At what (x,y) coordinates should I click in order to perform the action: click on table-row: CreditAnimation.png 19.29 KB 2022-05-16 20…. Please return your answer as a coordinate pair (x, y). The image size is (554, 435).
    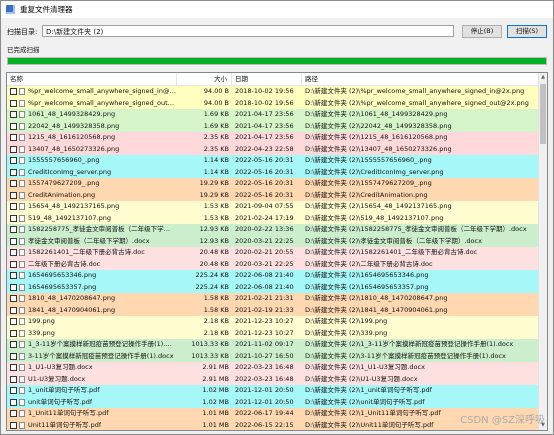
    Looking at the image, I should click on (273, 195).